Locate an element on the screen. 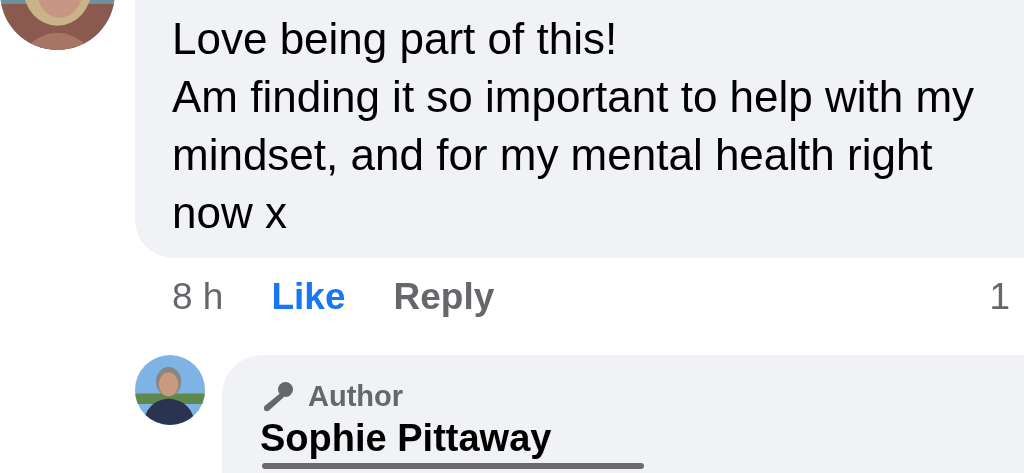 The height and width of the screenshot is (473, 1024). reaction-count: 1 is located at coordinates (999, 297).